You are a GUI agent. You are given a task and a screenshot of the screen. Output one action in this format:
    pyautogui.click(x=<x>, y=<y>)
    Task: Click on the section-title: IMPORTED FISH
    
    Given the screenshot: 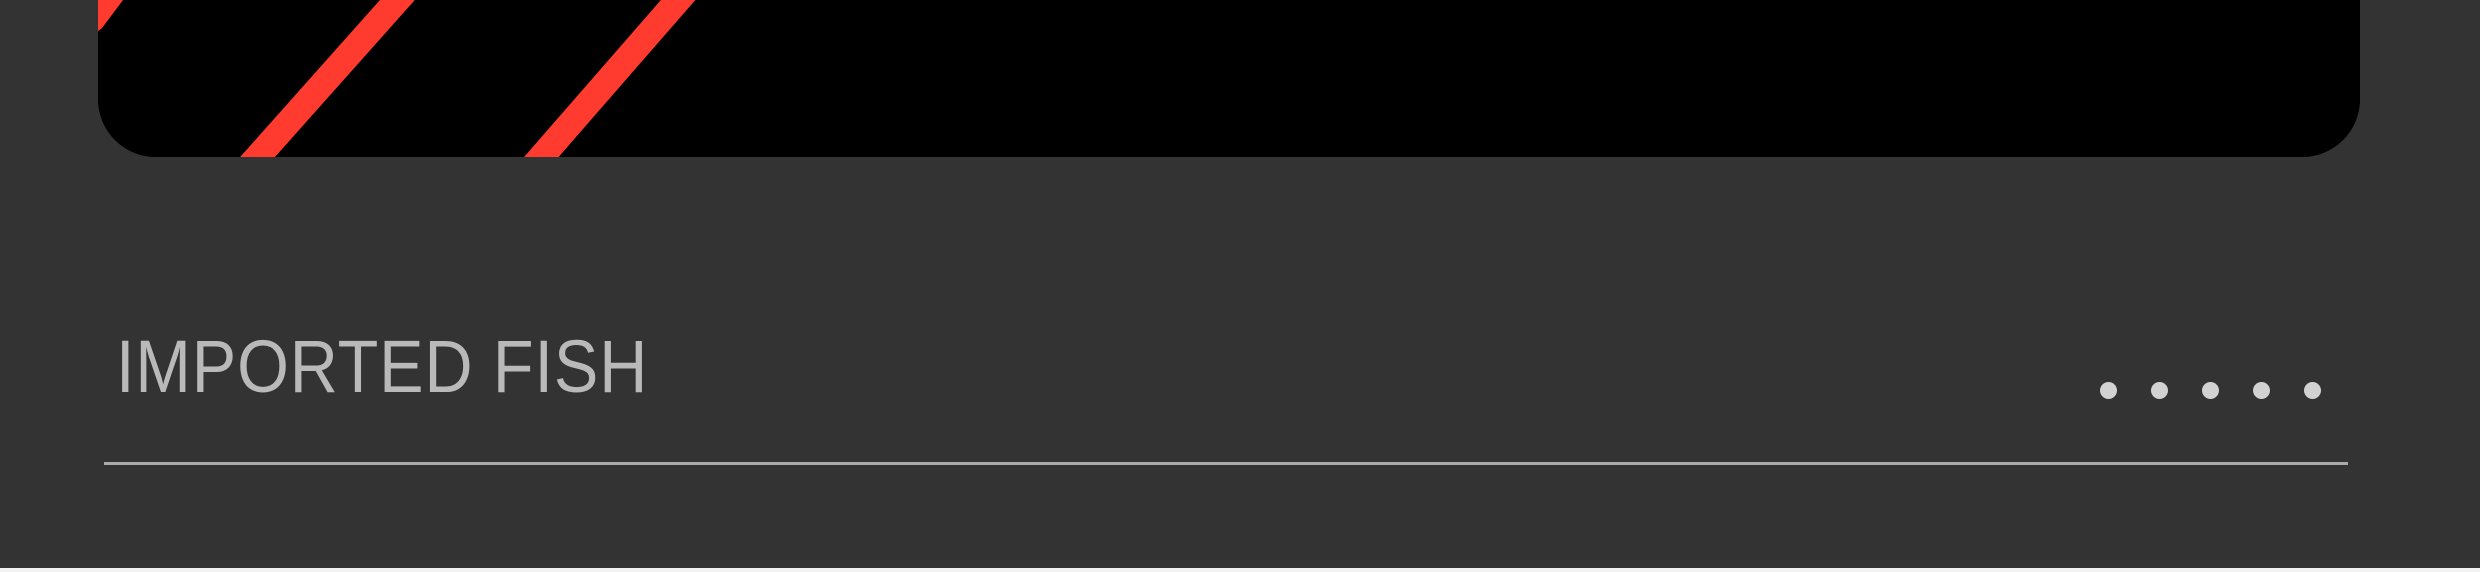 What is the action you would take?
    pyautogui.click(x=382, y=366)
    